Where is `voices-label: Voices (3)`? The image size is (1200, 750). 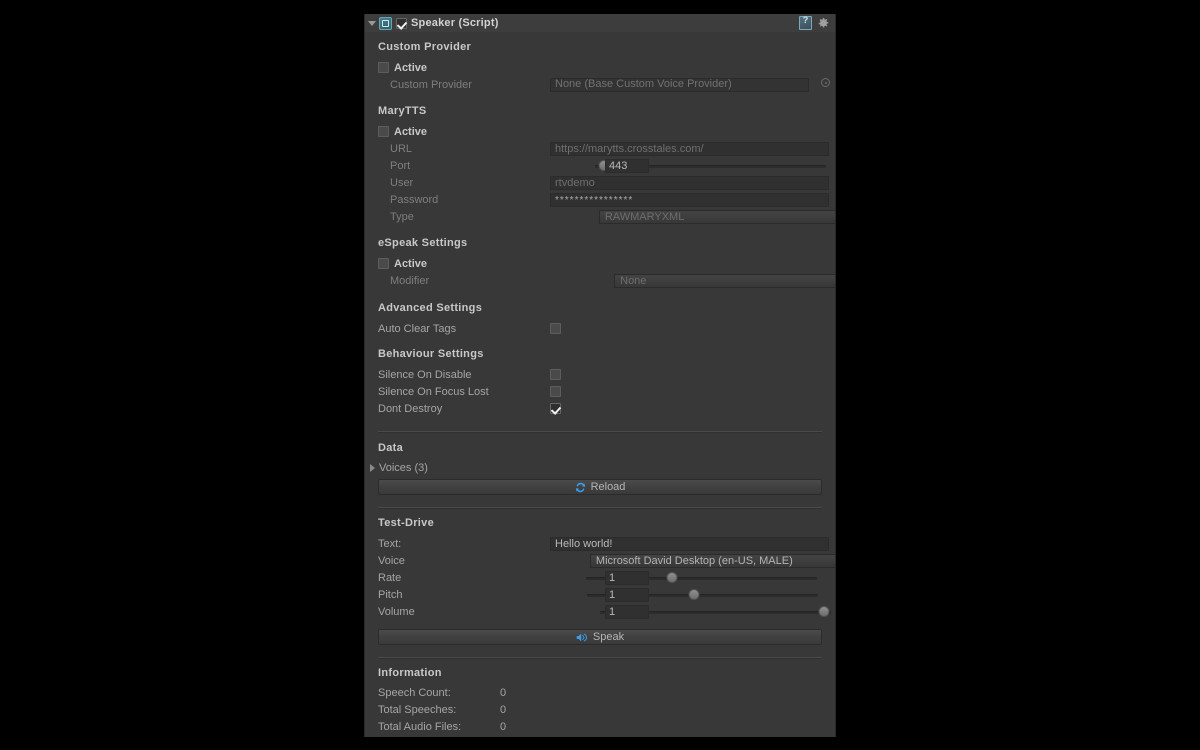
voices-label: Voices (3) is located at coordinates (403, 467).